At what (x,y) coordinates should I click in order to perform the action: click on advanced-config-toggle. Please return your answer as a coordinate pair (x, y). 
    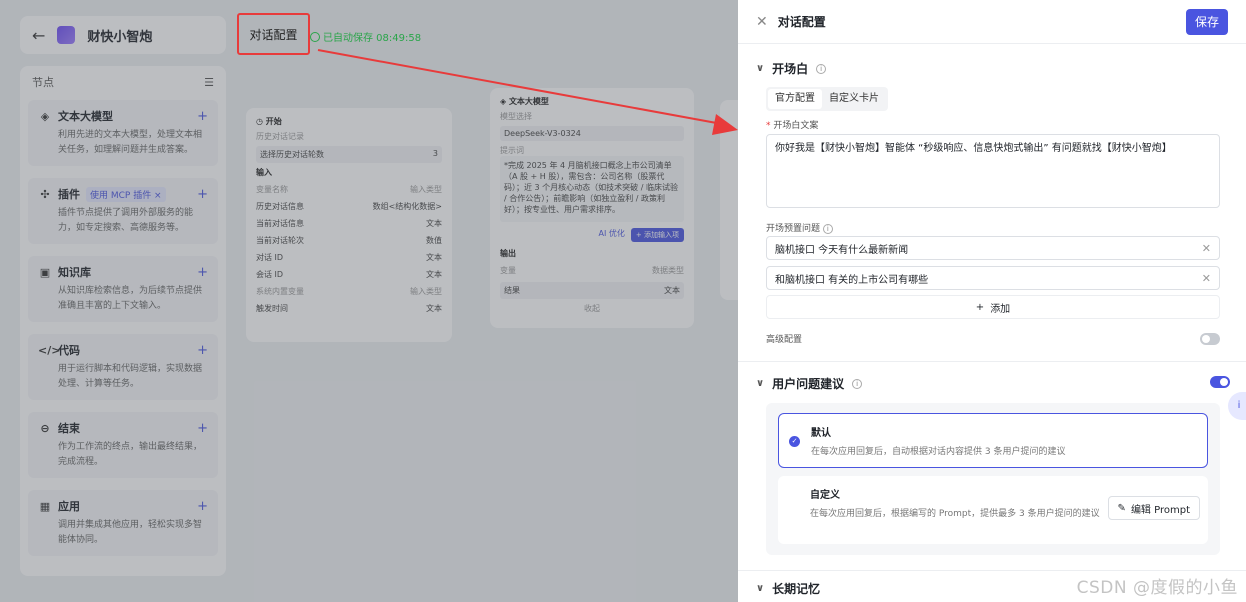
    Looking at the image, I should click on (1210, 339).